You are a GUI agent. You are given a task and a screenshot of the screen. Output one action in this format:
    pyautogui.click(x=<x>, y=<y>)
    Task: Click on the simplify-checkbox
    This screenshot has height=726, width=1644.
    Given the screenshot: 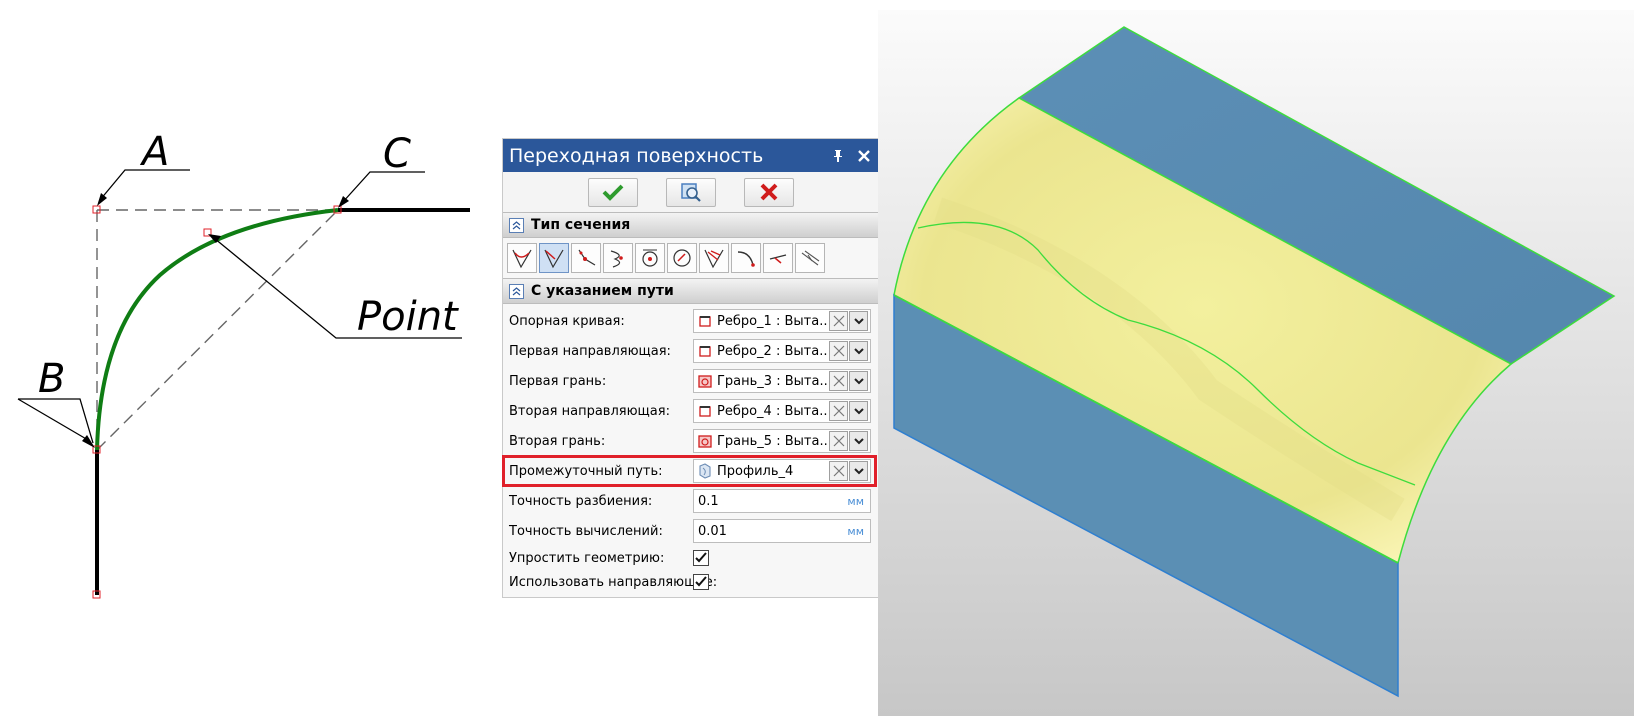 What is the action you would take?
    pyautogui.click(x=701, y=558)
    